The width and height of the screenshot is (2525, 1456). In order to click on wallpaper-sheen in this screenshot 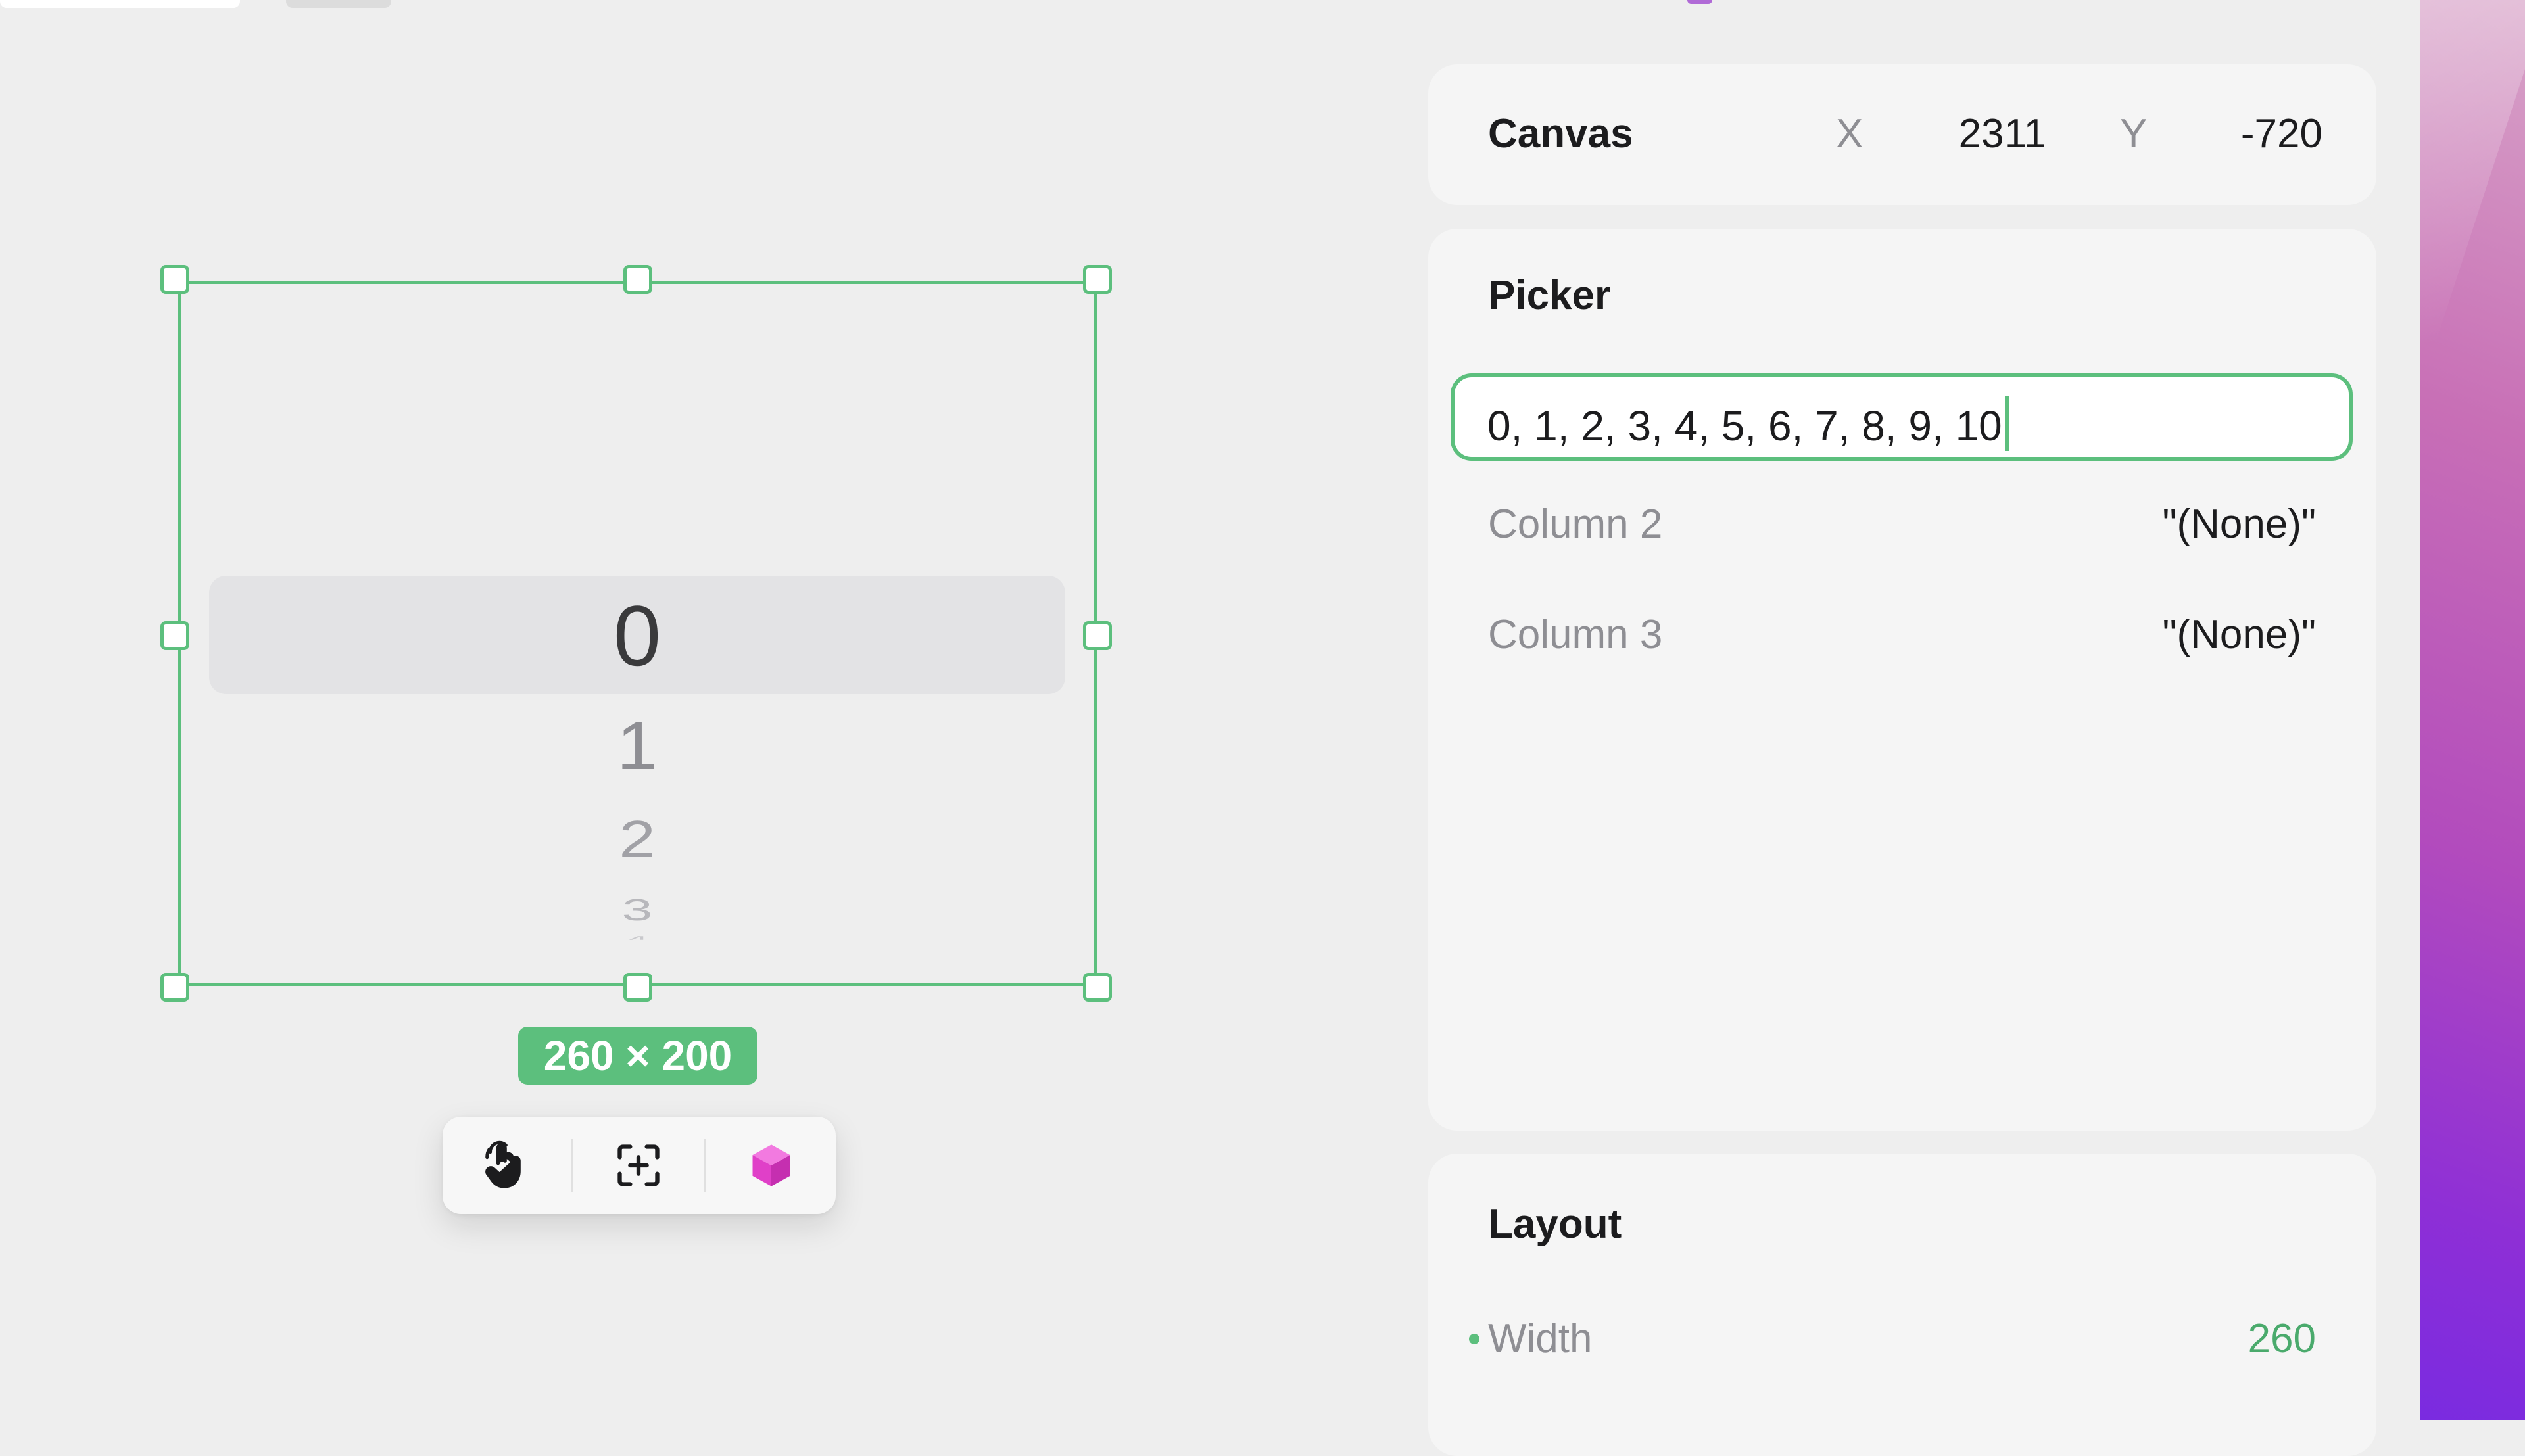, I will do `click(2473, 195)`.